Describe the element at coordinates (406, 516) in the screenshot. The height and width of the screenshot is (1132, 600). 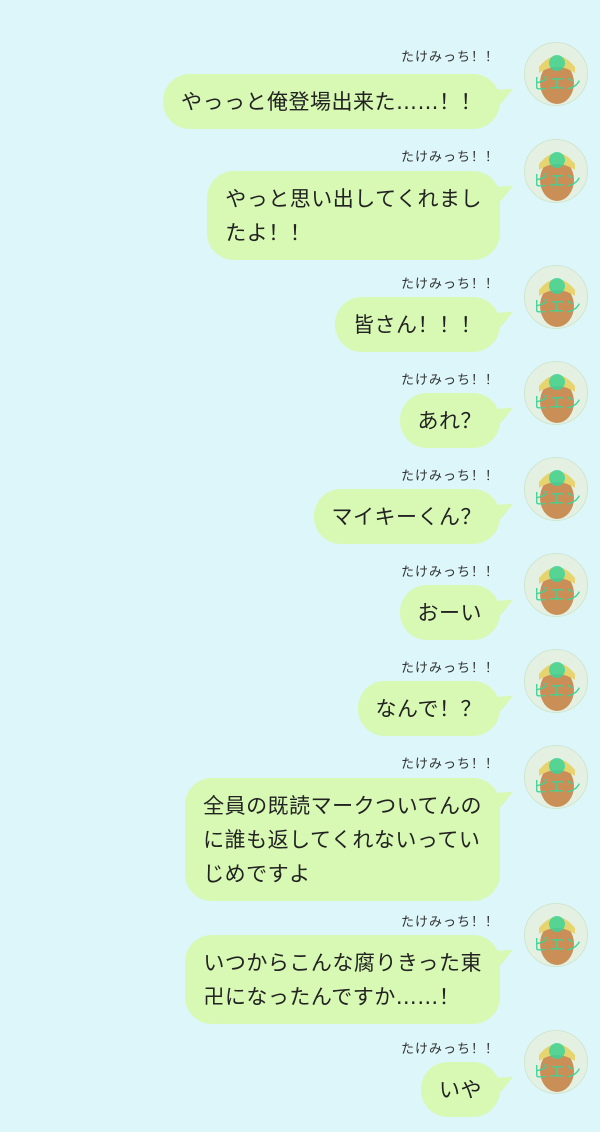
I see `message-bubble: マイキーくん？` at that location.